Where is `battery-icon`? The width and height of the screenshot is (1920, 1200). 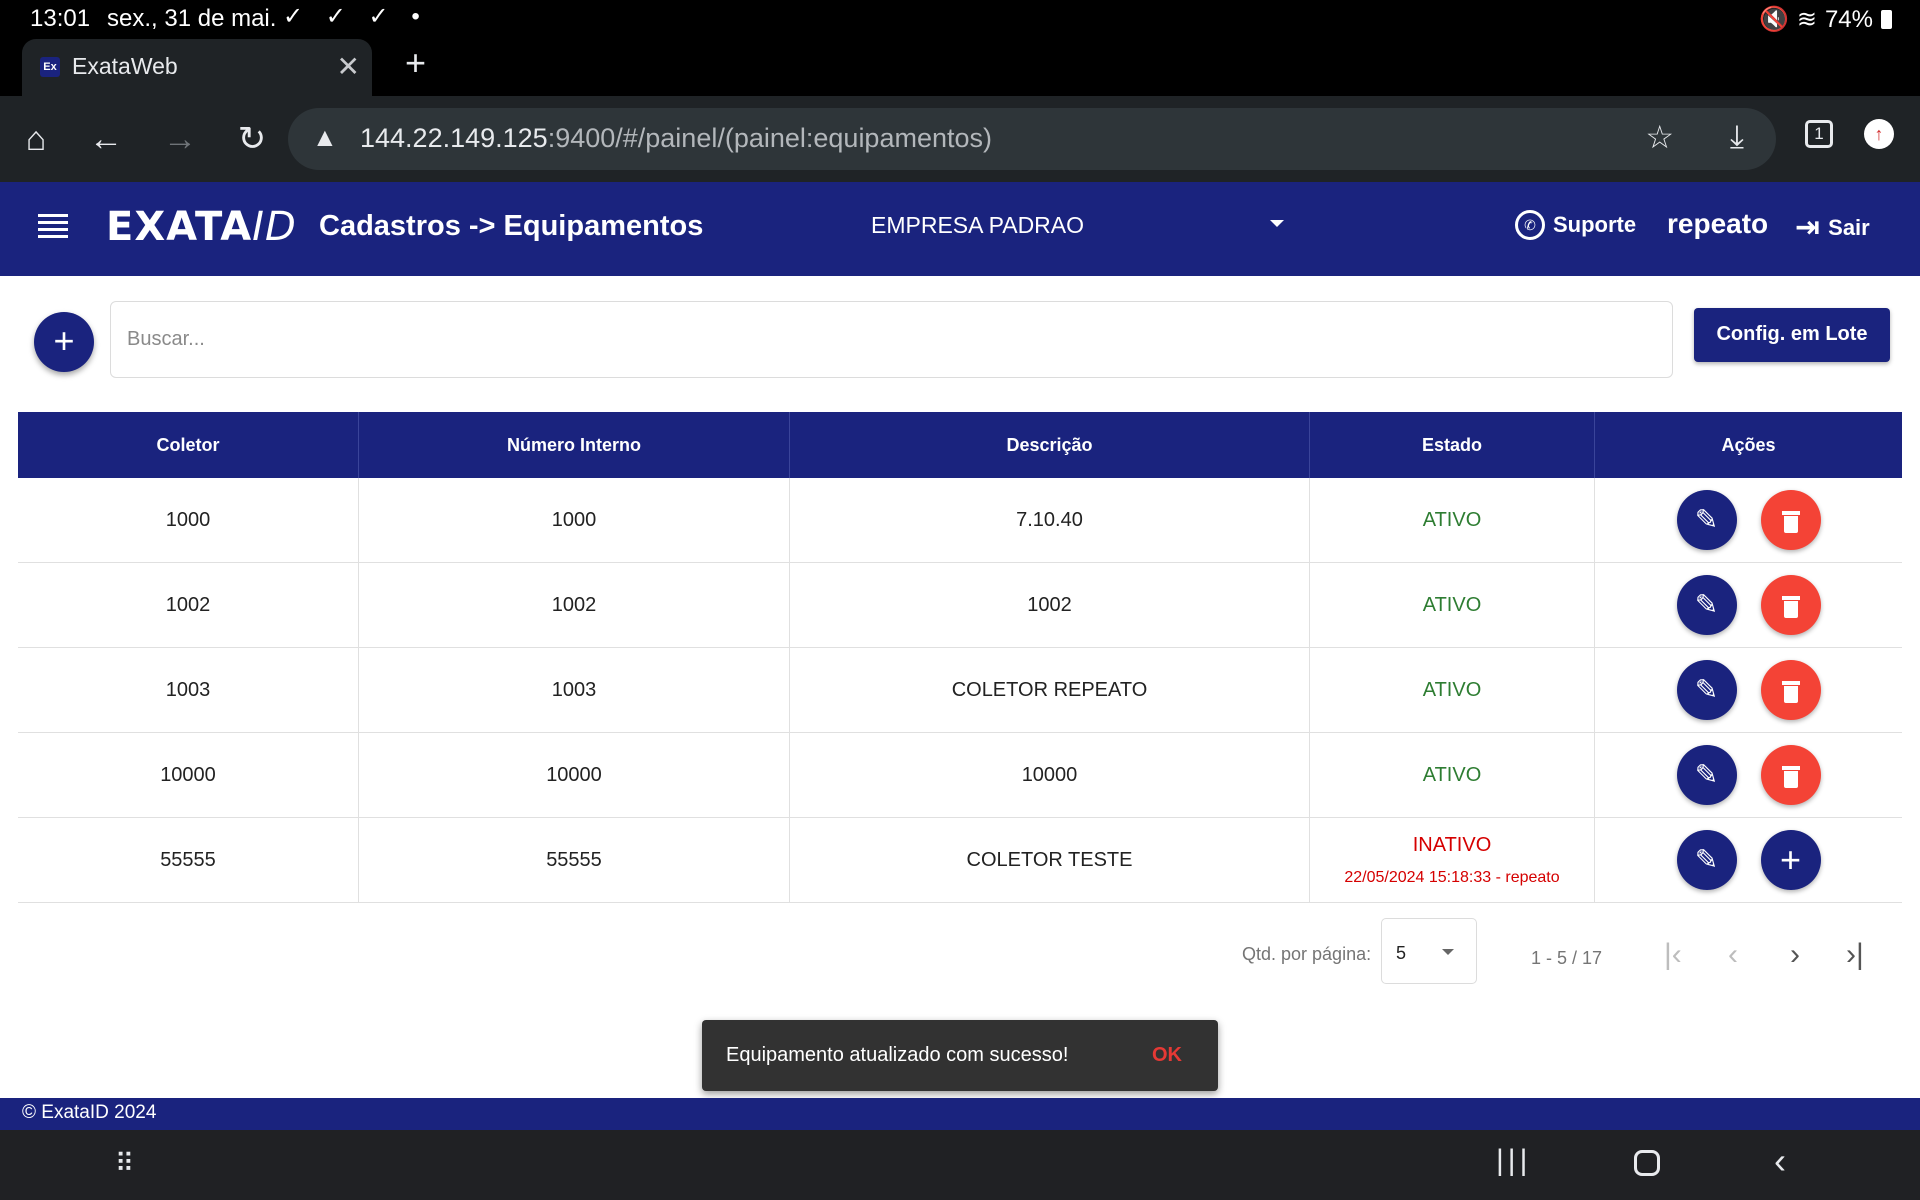
battery-icon is located at coordinates (1886, 19).